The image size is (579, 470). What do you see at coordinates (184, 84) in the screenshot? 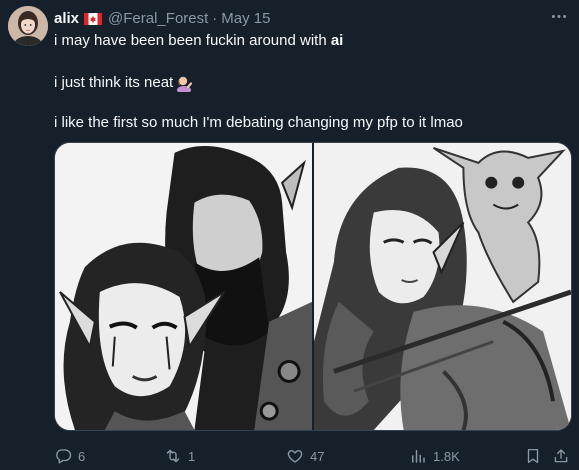
I see `person-tipping-hand-emoji-icon` at bounding box center [184, 84].